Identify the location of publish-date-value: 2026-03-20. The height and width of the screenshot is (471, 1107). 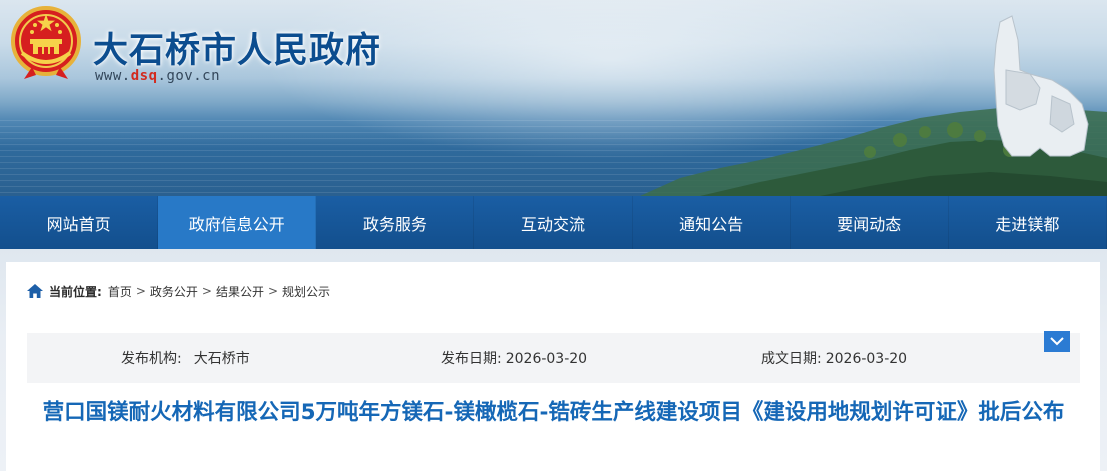
(546, 359).